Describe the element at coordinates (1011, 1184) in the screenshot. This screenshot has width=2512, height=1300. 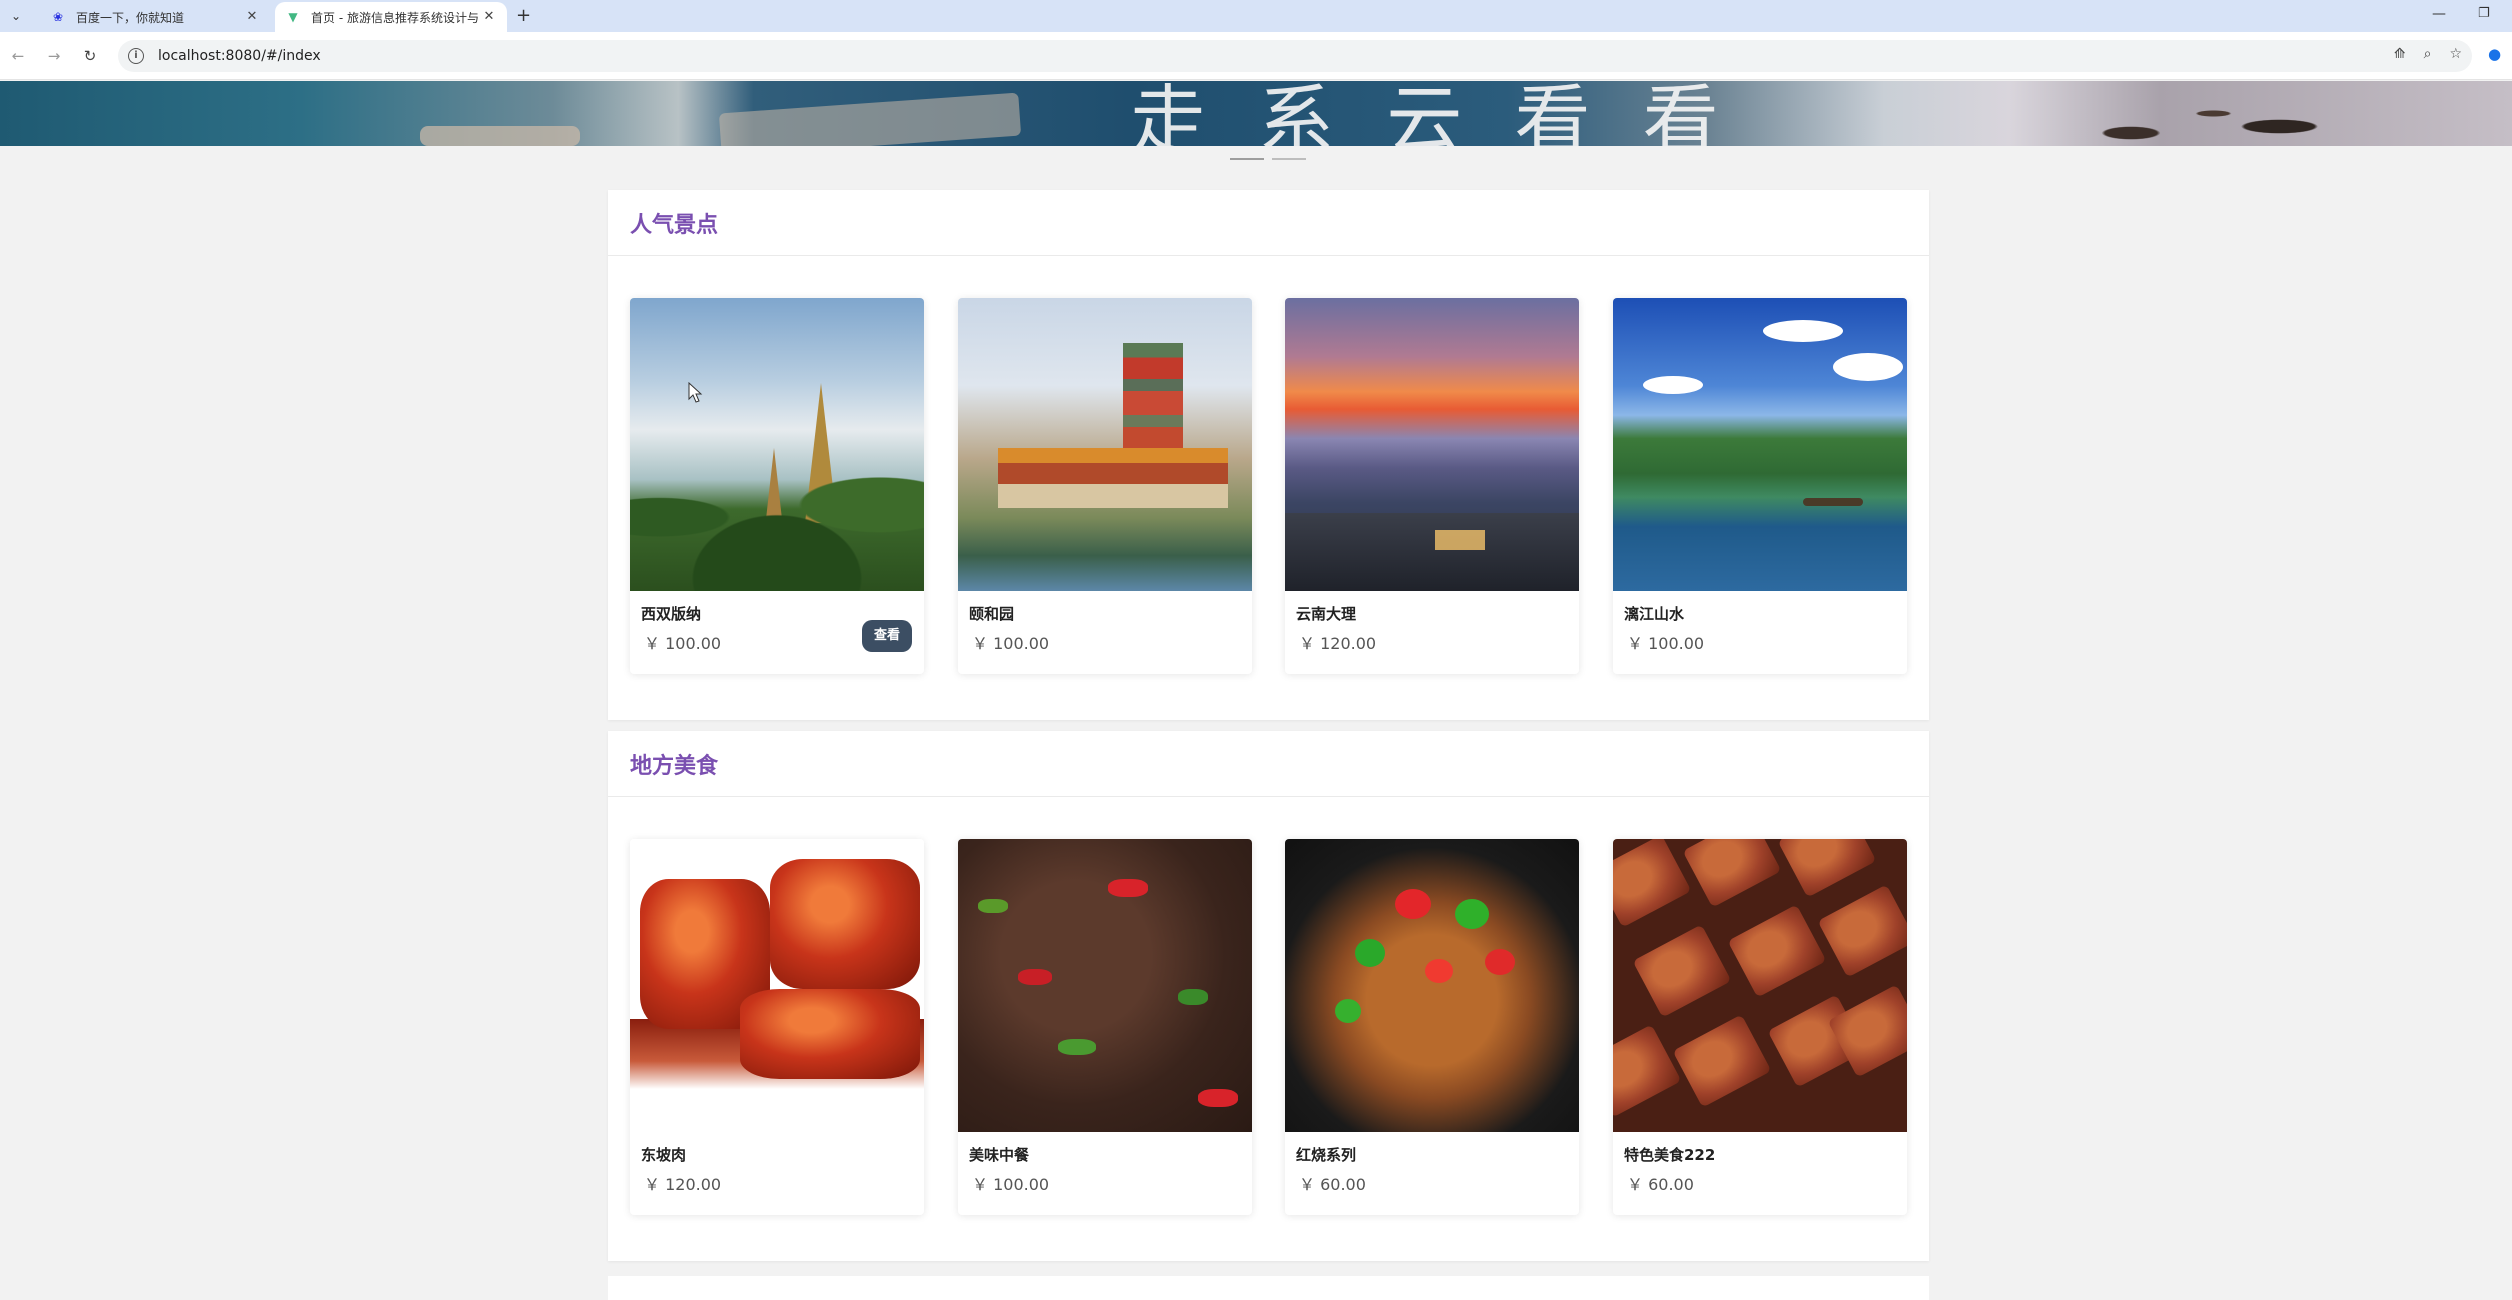
I see `food-price: ￥ 100.00` at that location.